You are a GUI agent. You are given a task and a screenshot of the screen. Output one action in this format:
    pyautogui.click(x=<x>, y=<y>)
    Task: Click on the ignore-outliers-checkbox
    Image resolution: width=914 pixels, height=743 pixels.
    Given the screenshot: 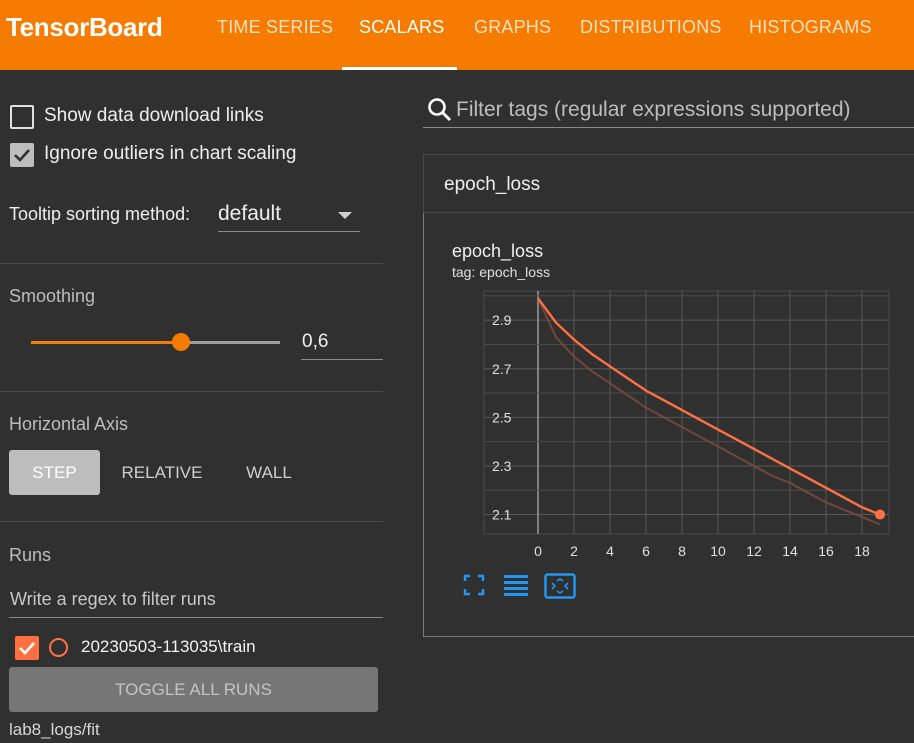 What is the action you would take?
    pyautogui.click(x=22, y=155)
    